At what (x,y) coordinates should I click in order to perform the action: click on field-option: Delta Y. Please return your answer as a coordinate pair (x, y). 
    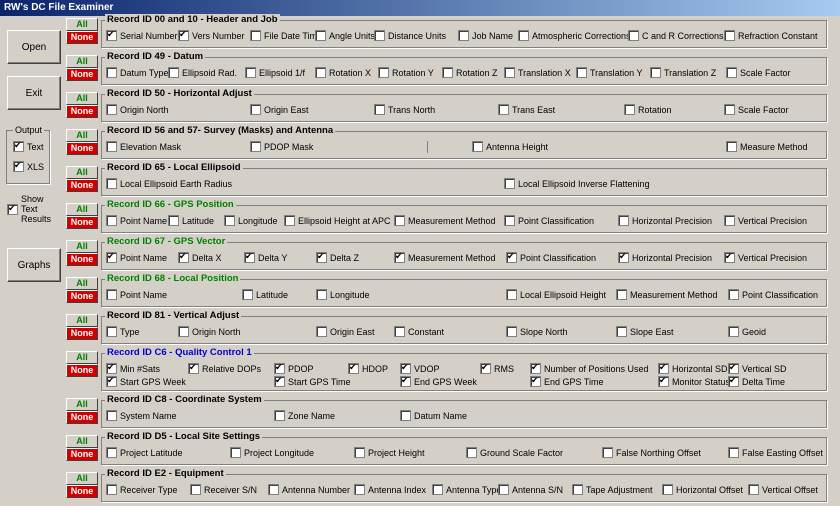
    Looking at the image, I should click on (265, 257).